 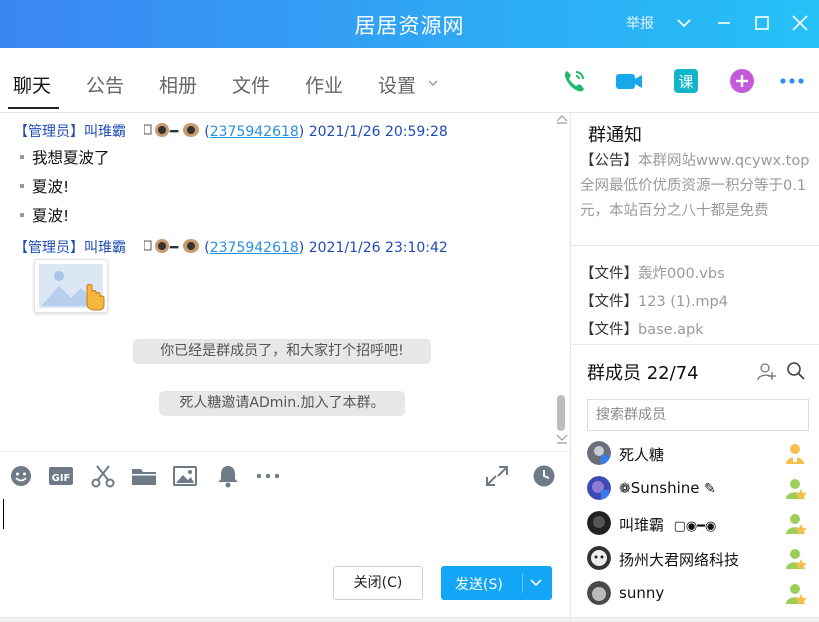 I want to click on member-row: sunny, so click(x=701, y=596).